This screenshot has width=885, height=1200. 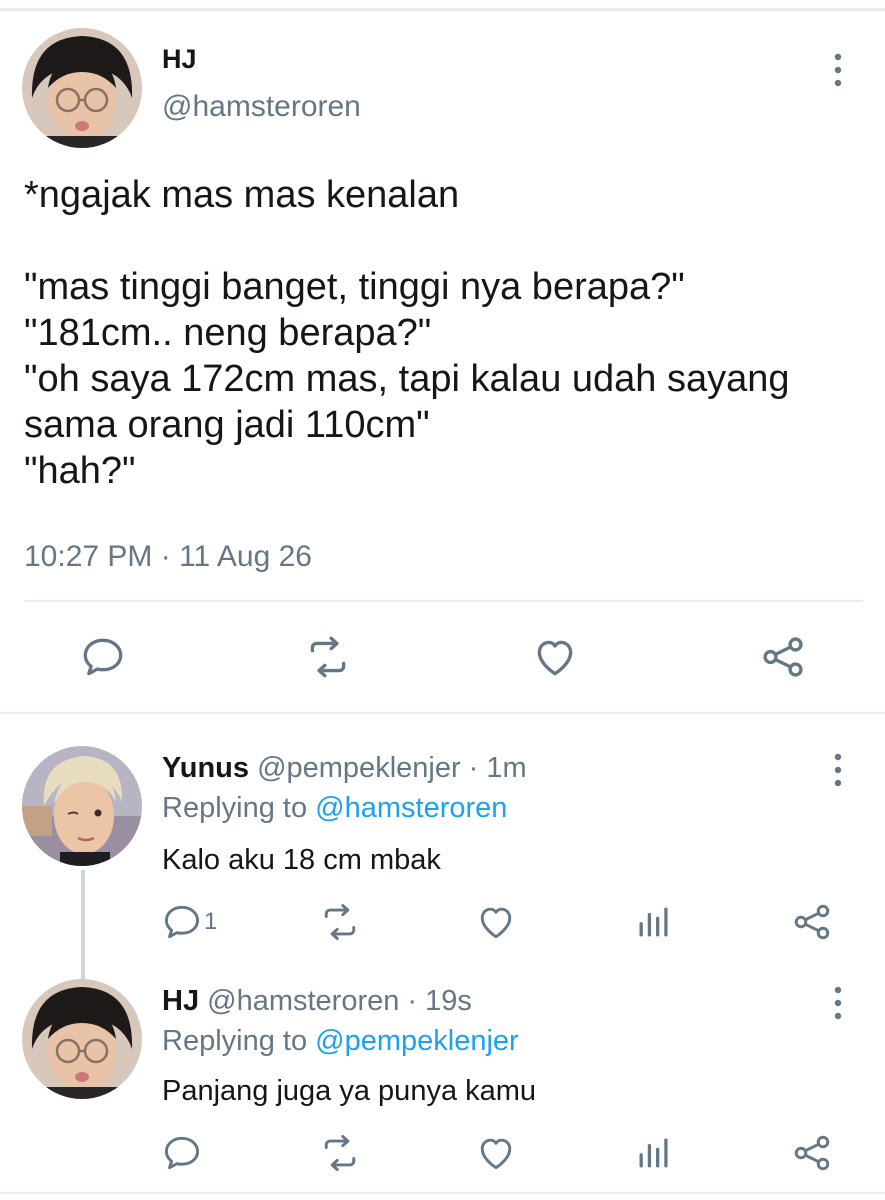 What do you see at coordinates (168, 557) in the screenshot?
I see `tweet-timestamp: 10:27 PM · 11 Aug 26` at bounding box center [168, 557].